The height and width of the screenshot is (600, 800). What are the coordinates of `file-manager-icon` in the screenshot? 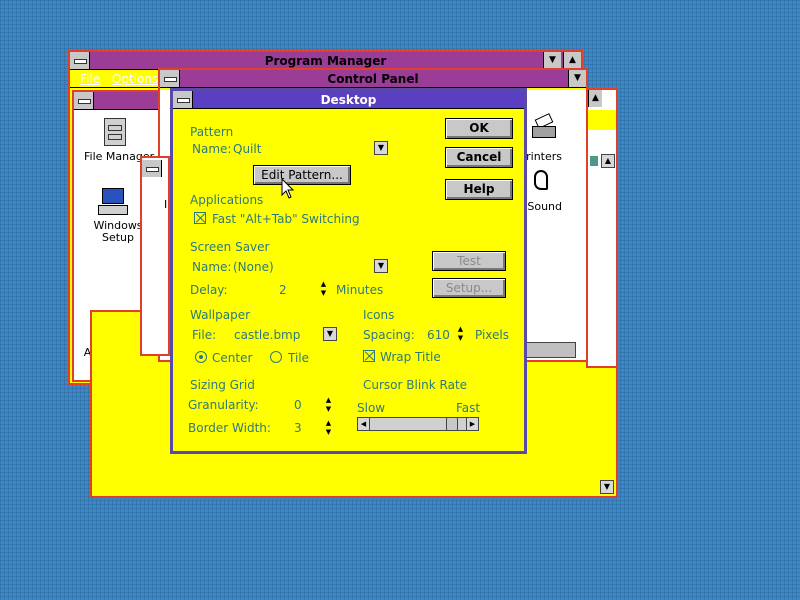 It's located at (115, 132).